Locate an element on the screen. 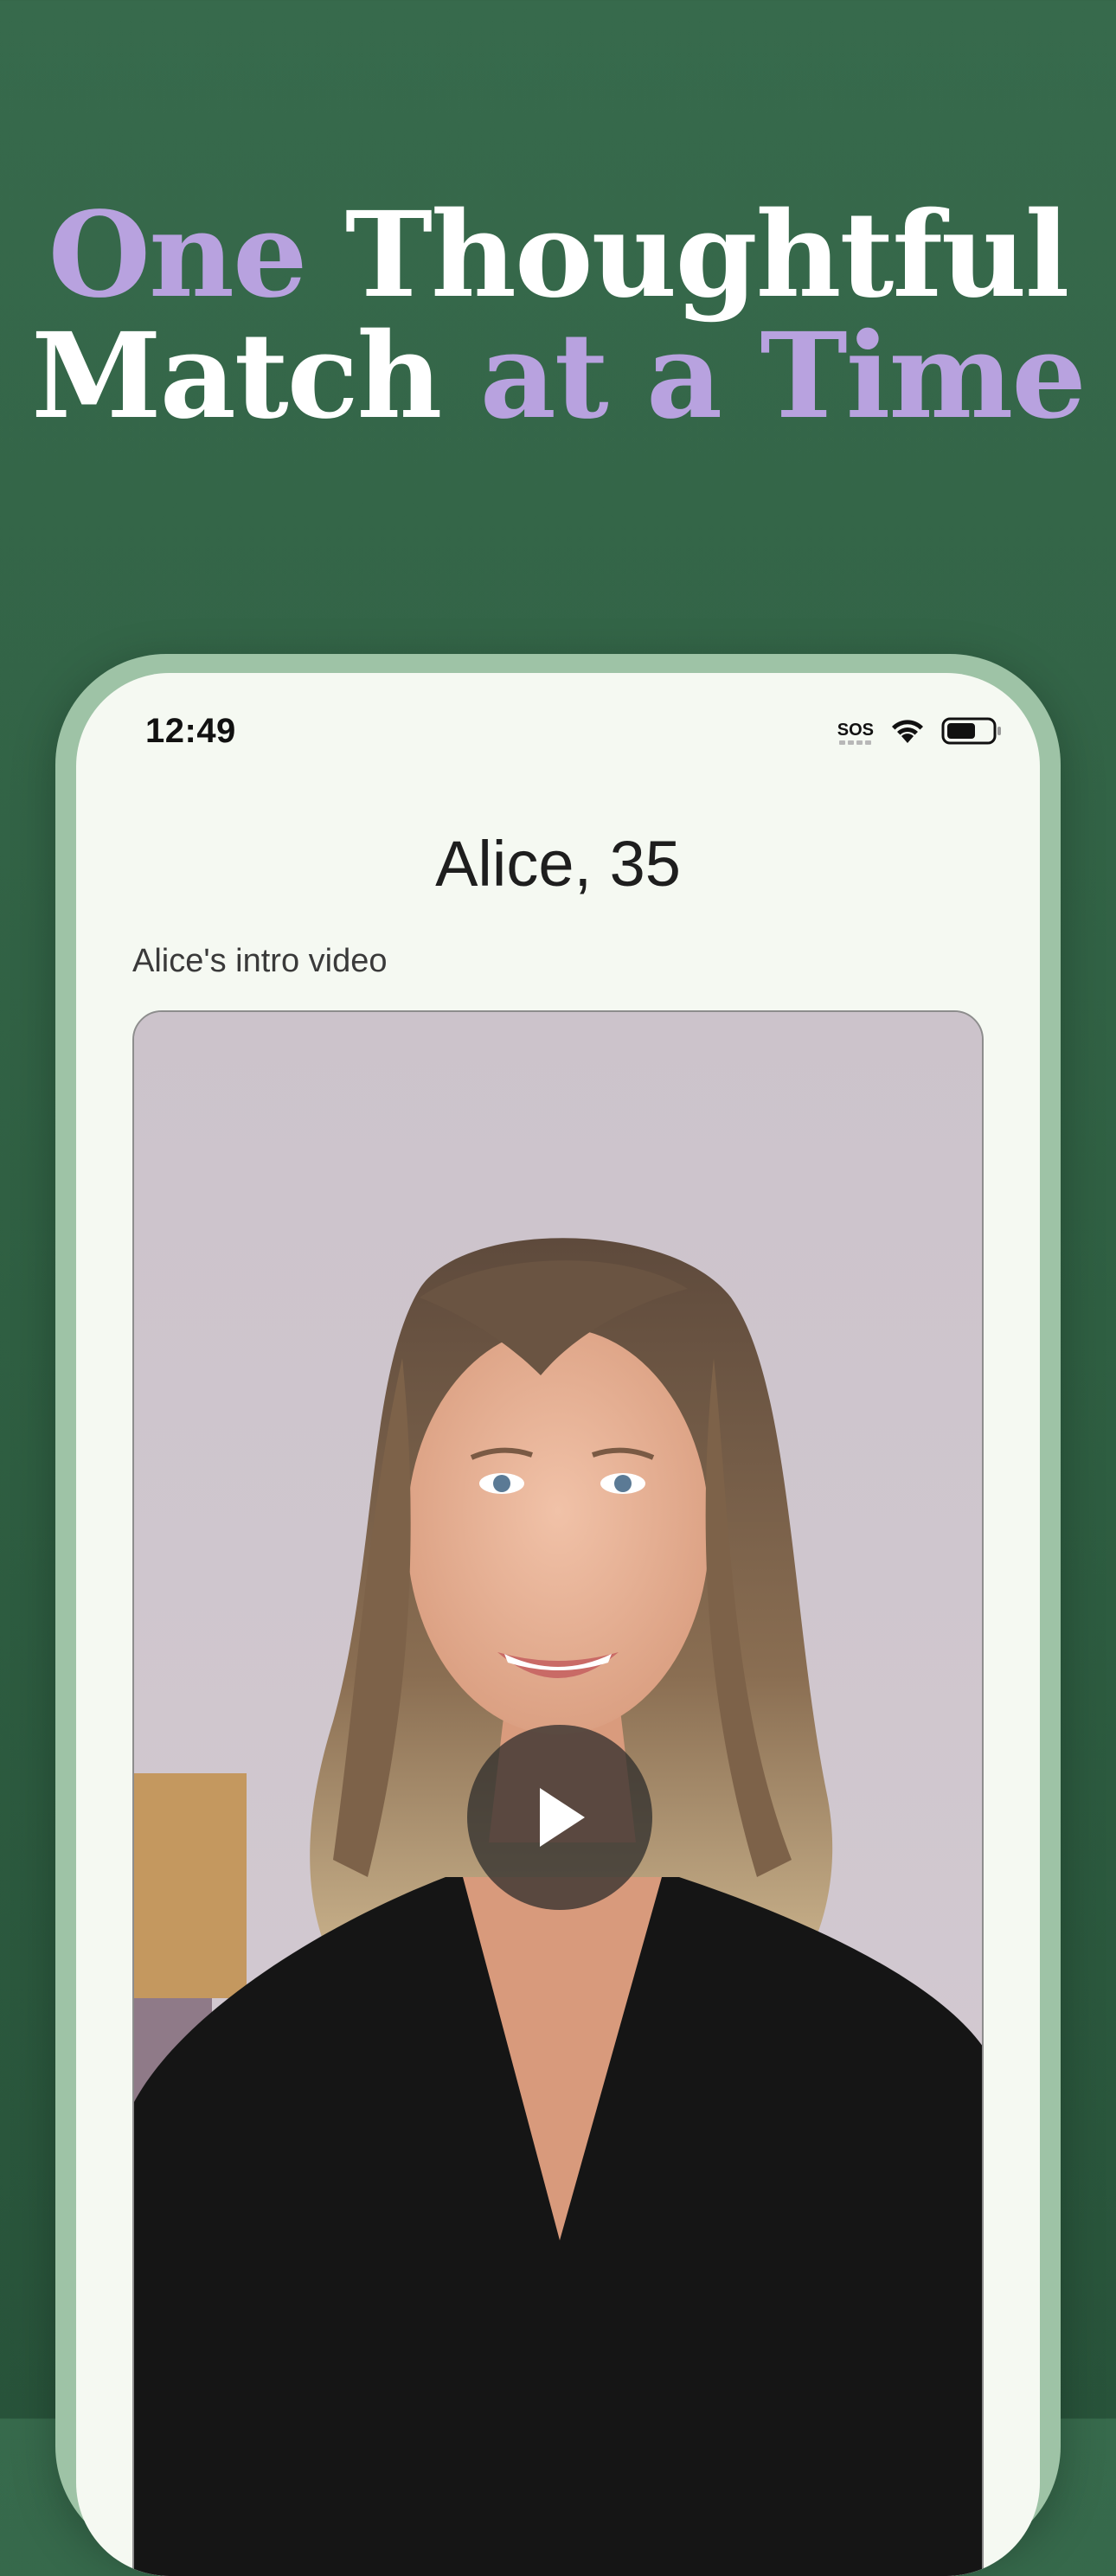  headline-thoughtful: Thoughtful is located at coordinates (707, 255).